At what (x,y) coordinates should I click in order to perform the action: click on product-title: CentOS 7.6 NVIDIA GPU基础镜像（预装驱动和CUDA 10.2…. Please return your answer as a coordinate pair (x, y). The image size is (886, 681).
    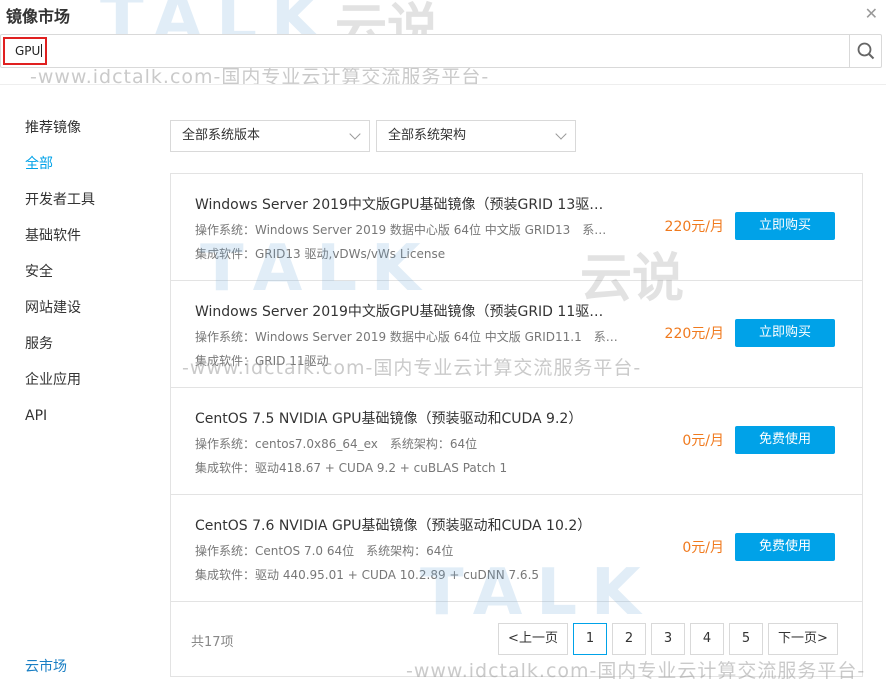
    Looking at the image, I should click on (393, 525).